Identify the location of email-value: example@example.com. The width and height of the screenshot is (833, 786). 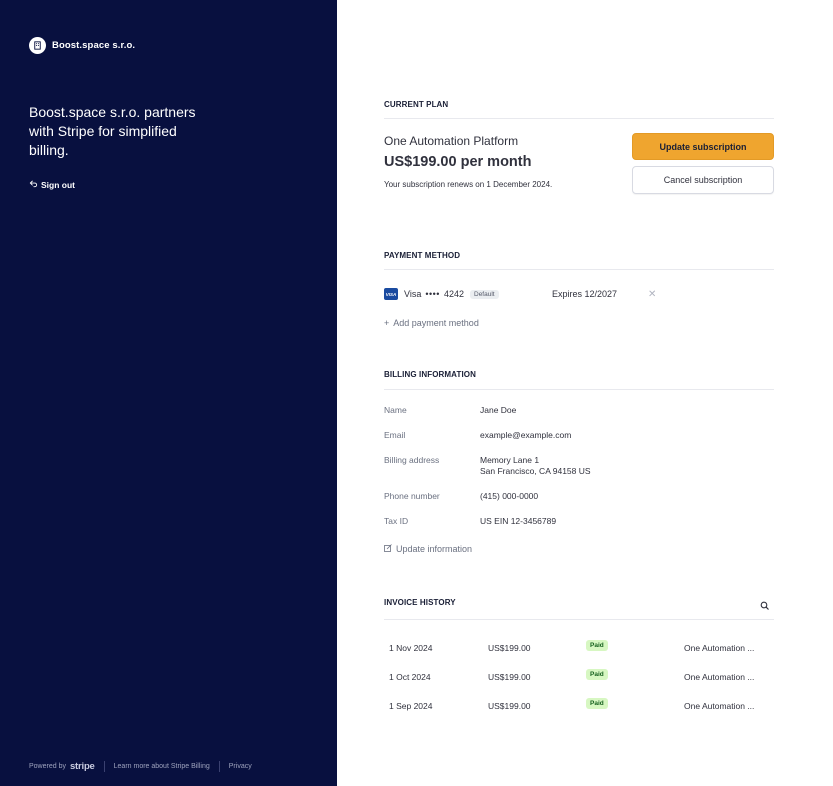
(526, 435).